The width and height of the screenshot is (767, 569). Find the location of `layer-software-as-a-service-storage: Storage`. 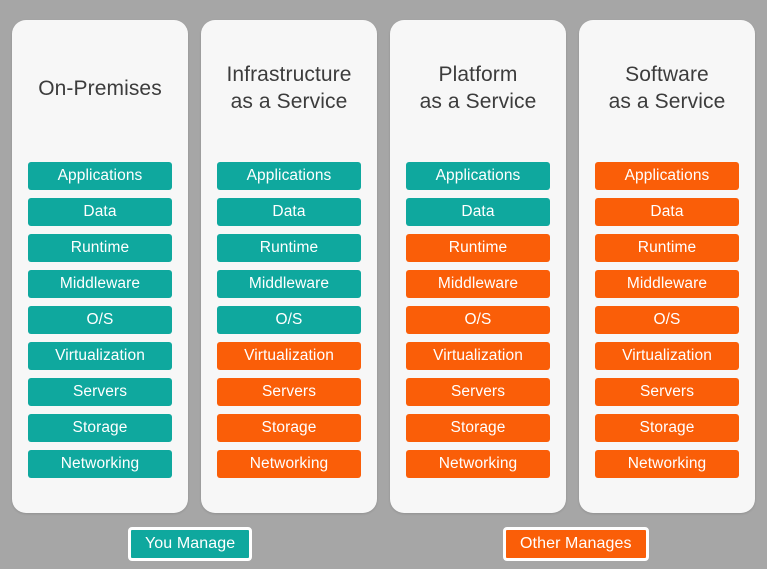

layer-software-as-a-service-storage: Storage is located at coordinates (667, 428).